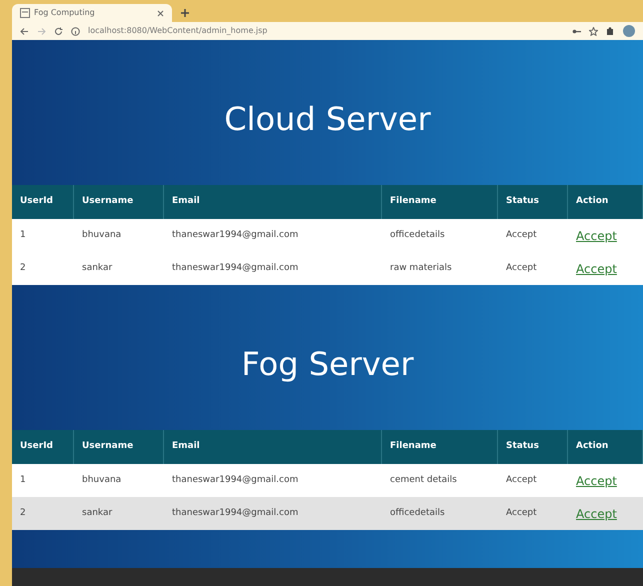 The image size is (643, 586). What do you see at coordinates (327, 119) in the screenshot?
I see `section-heading: Cloud Server` at bounding box center [327, 119].